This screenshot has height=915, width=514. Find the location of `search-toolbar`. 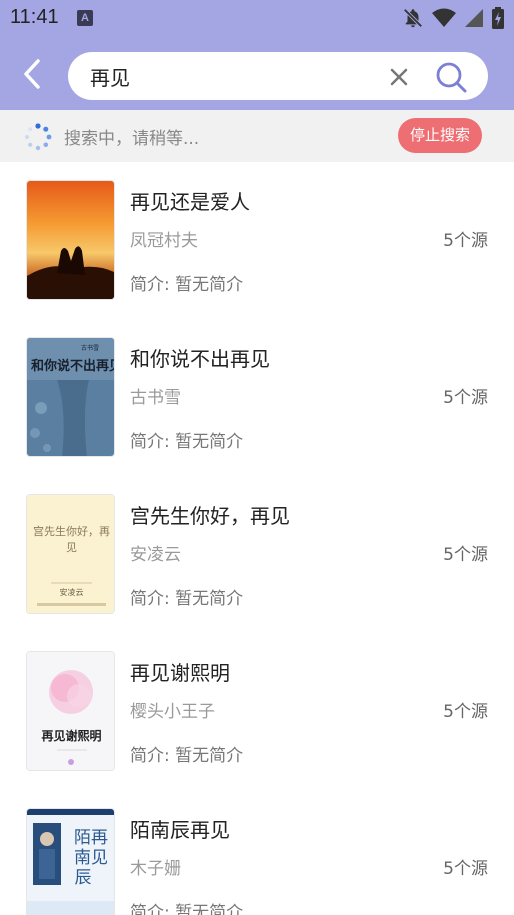

search-toolbar is located at coordinates (257, 73).